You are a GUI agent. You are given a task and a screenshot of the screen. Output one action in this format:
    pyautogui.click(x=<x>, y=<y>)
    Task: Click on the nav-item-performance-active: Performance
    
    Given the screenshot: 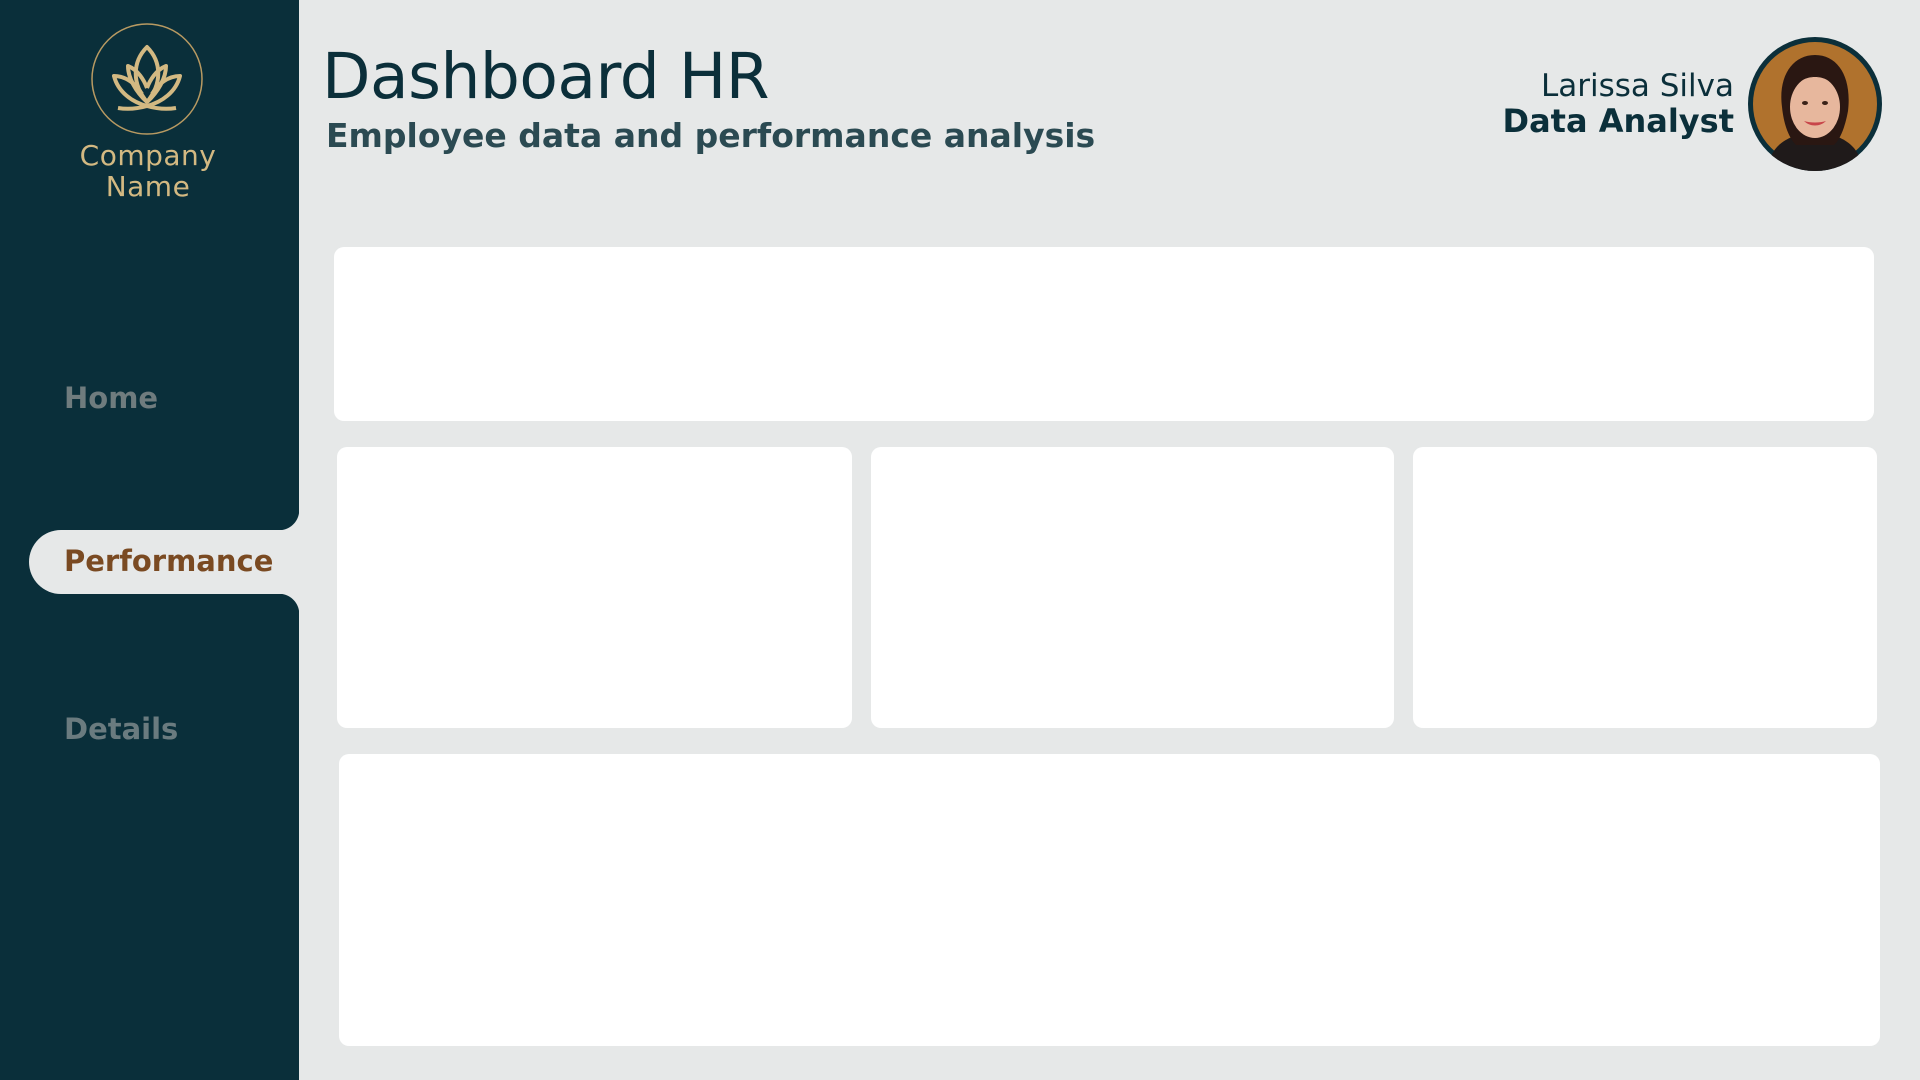 What is the action you would take?
    pyautogui.click(x=174, y=562)
    